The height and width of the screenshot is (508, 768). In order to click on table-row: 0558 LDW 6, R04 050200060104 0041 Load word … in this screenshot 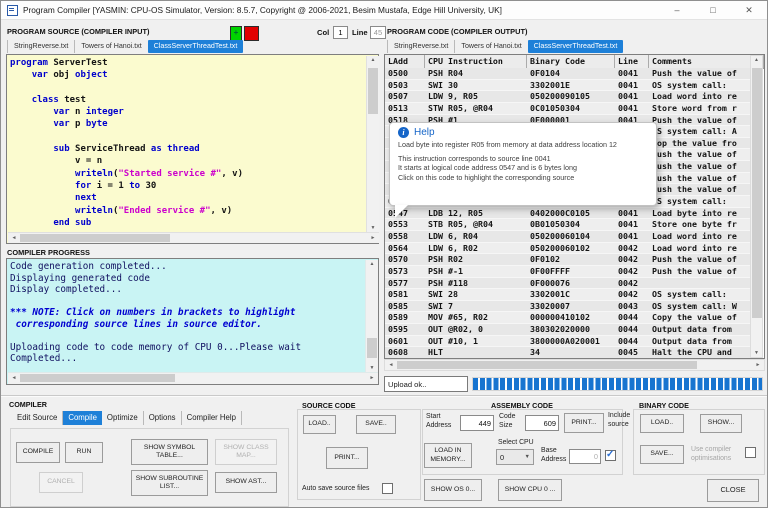, I will do `click(568, 236)`.